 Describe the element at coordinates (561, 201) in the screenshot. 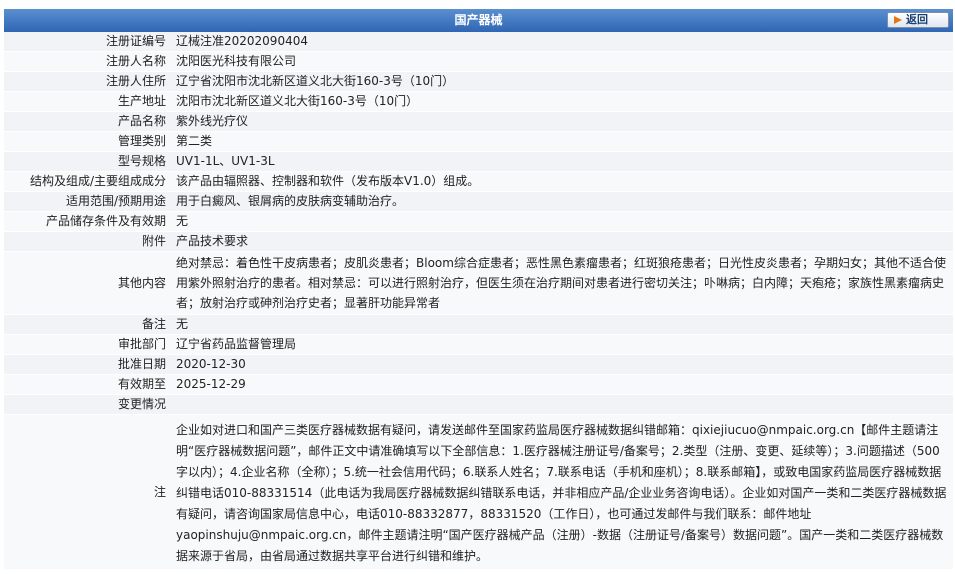

I see `field-value: 用于白癜风、银屑病的皮肤病变辅助治疗。` at that location.